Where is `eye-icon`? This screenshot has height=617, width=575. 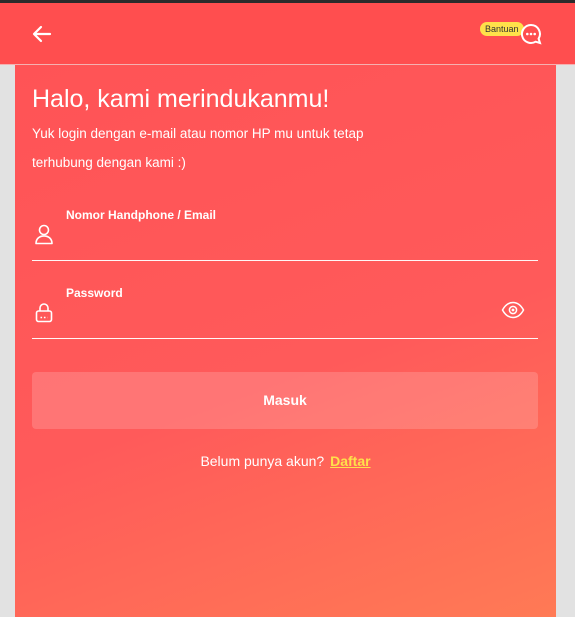 eye-icon is located at coordinates (513, 310).